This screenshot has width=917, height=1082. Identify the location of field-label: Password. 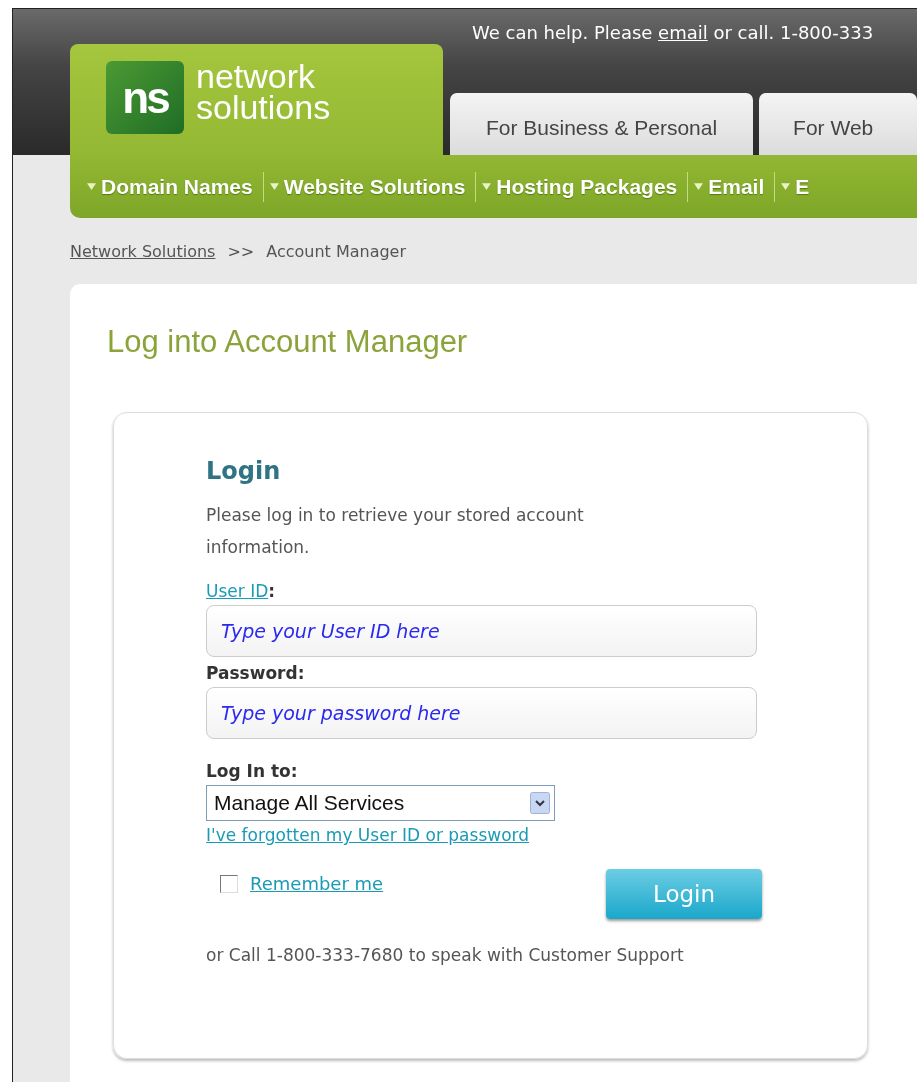
(252, 673).